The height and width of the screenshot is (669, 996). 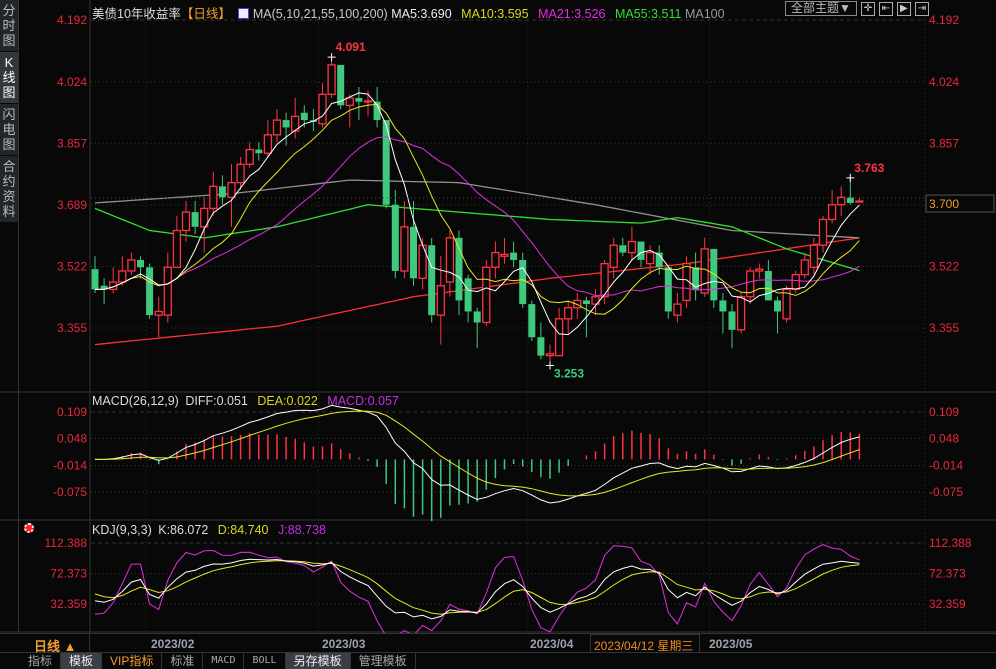 What do you see at coordinates (946, 492) in the screenshot?
I see `macd-axis-label-right: -0.075` at bounding box center [946, 492].